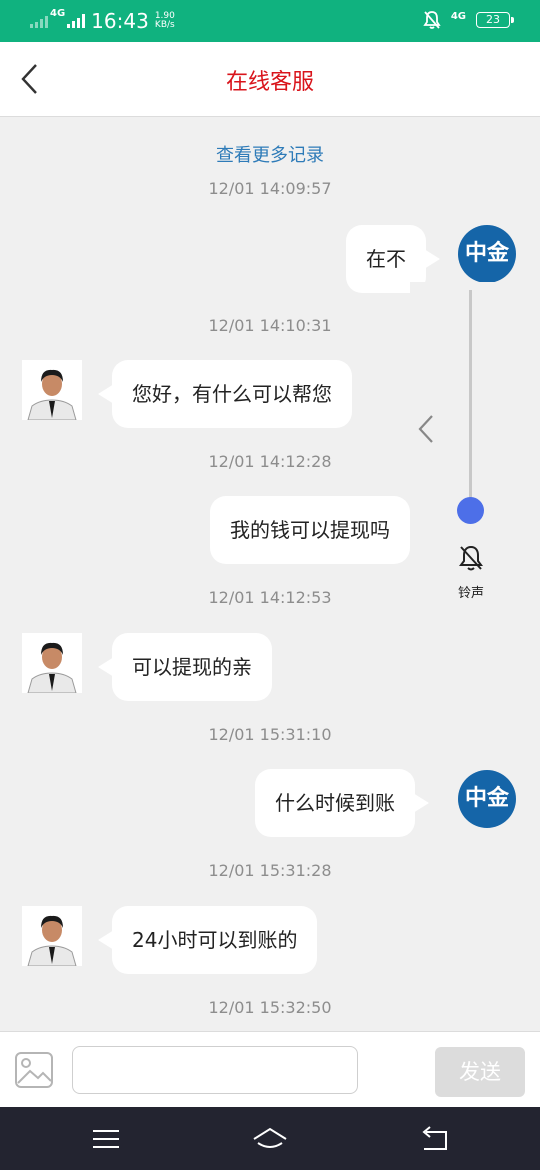 The image size is (540, 1170). Describe the element at coordinates (106, 1139) in the screenshot. I see `menu-icon` at that location.